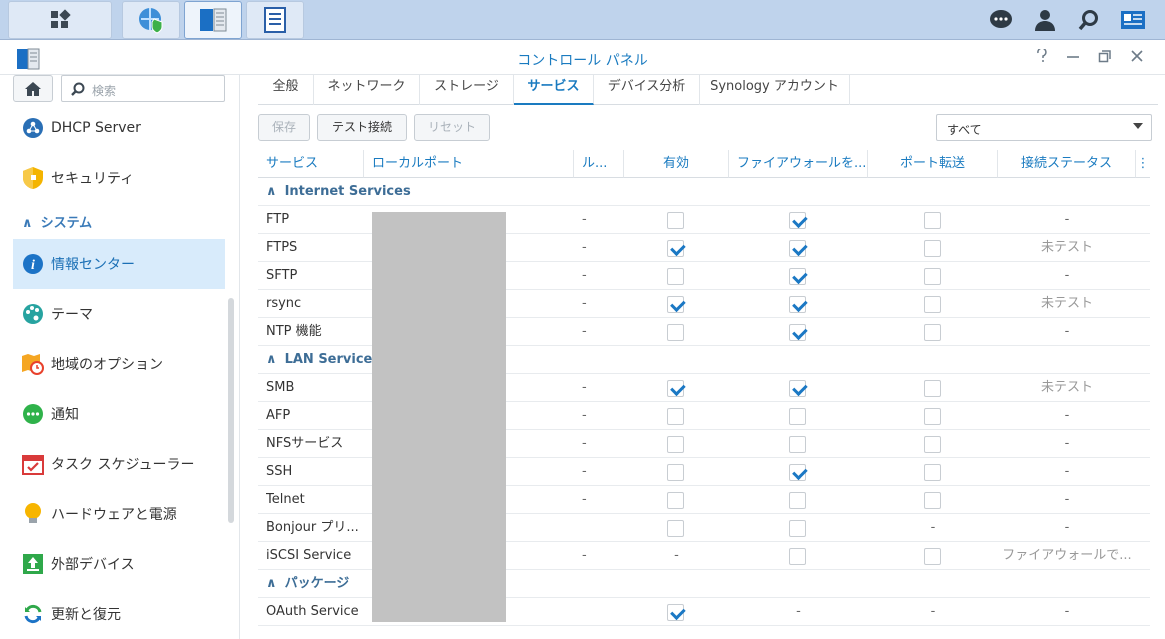 Image resolution: width=1165 pixels, height=639 pixels. What do you see at coordinates (294, 331) in the screenshot?
I see `cell-name: NTP 機能` at bounding box center [294, 331].